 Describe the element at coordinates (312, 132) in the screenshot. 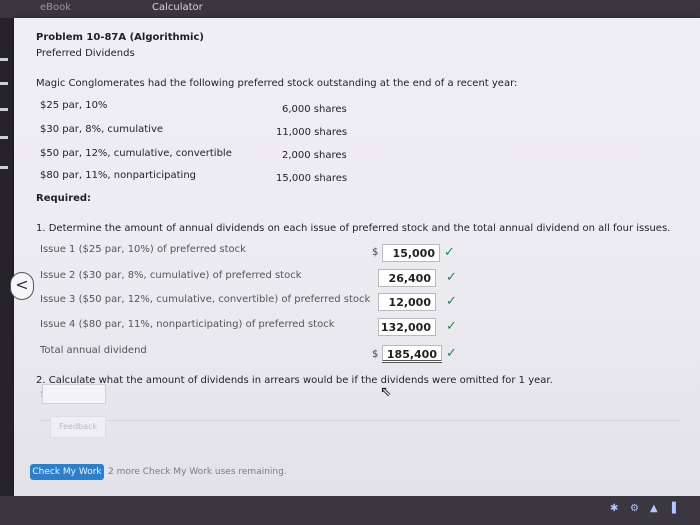

I see `stock-shares: 11,000 shares` at that location.